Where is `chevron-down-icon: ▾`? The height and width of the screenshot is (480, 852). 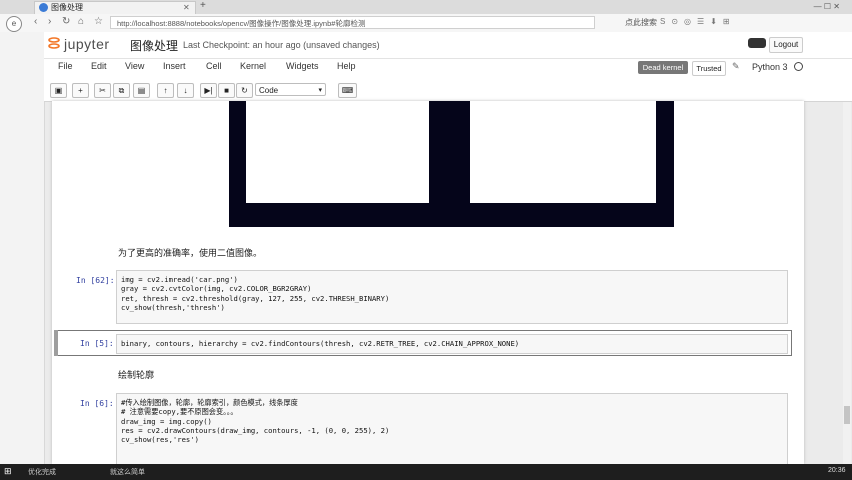
chevron-down-icon: ▾ is located at coordinates (320, 90).